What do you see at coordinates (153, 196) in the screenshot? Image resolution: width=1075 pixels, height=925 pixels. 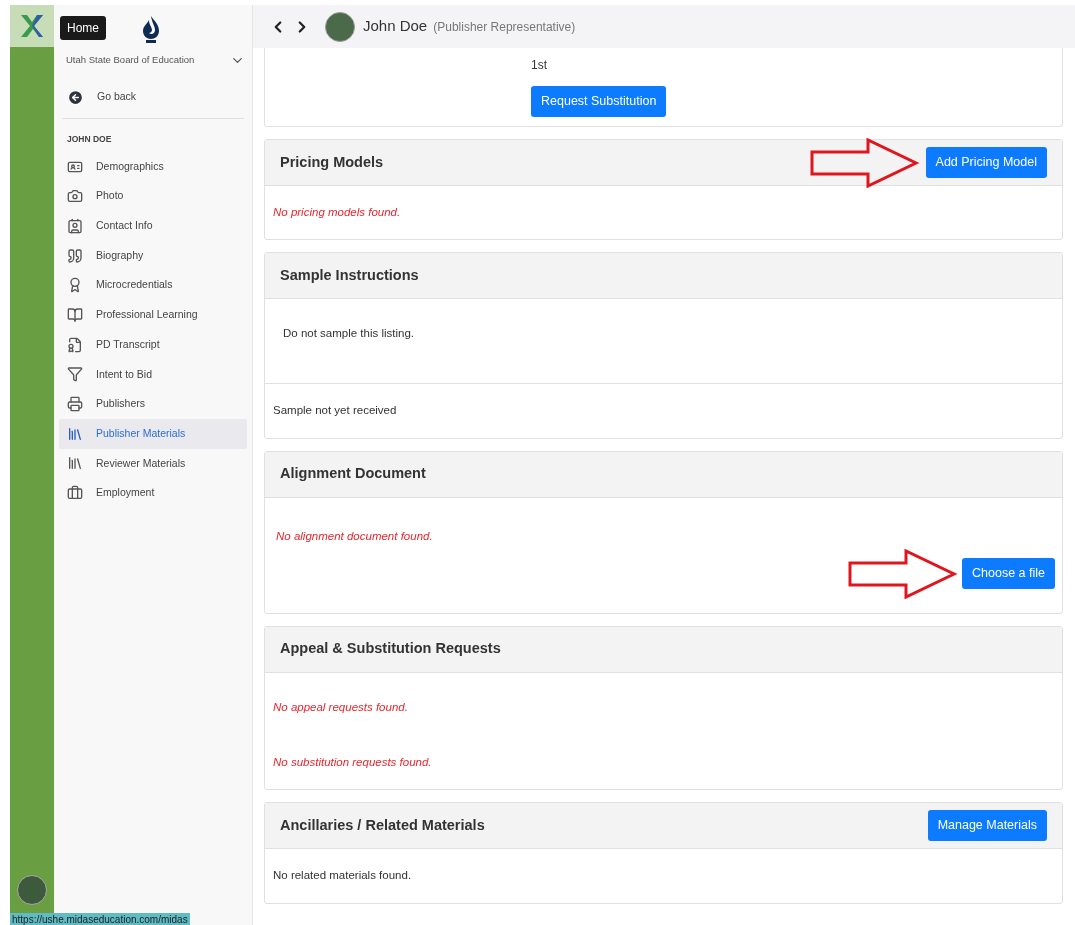 I see `sidebar-item: Photo` at bounding box center [153, 196].